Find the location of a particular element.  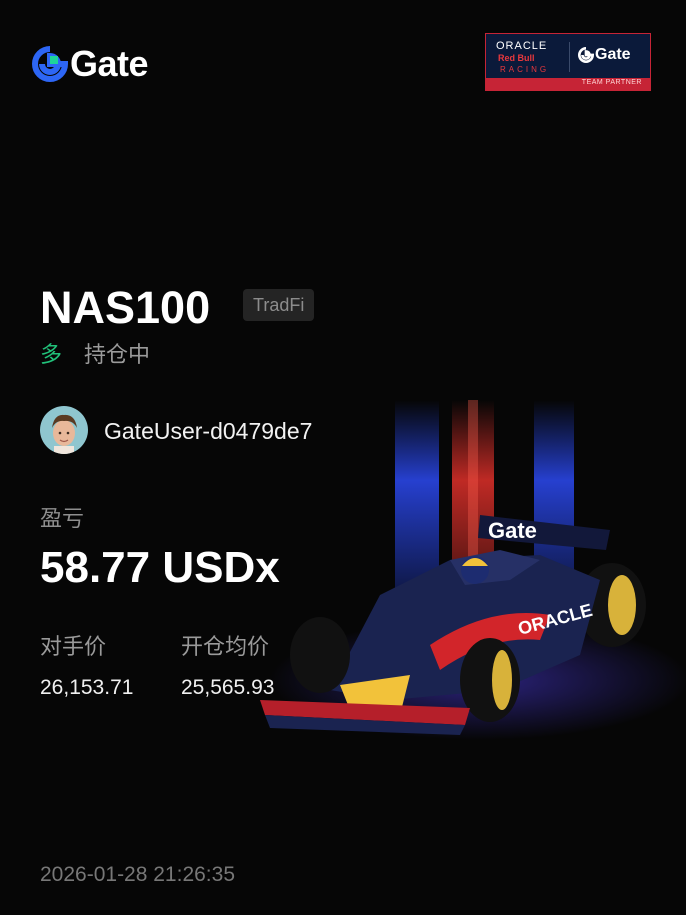

pnl-value: 58.77 USDx is located at coordinates (160, 567).